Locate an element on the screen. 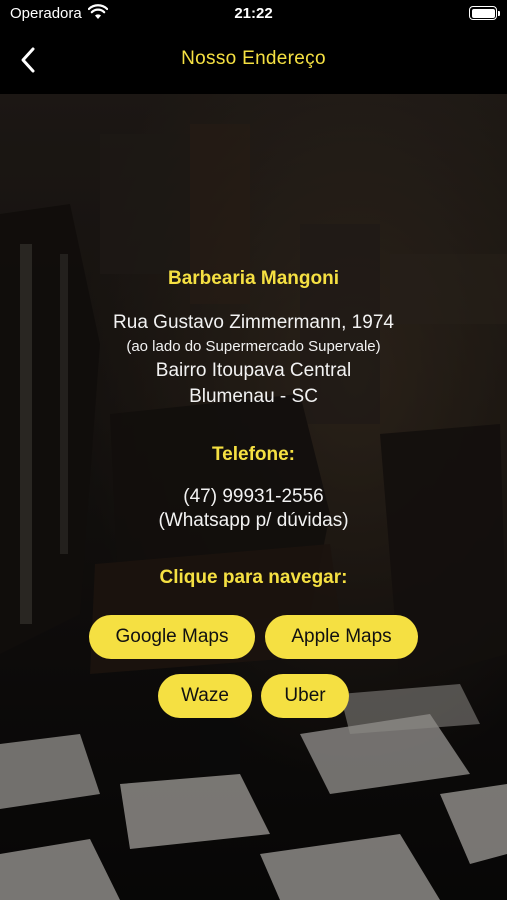 This screenshot has height=900, width=507. apple-maps-button: Apple Maps is located at coordinates (341, 637).